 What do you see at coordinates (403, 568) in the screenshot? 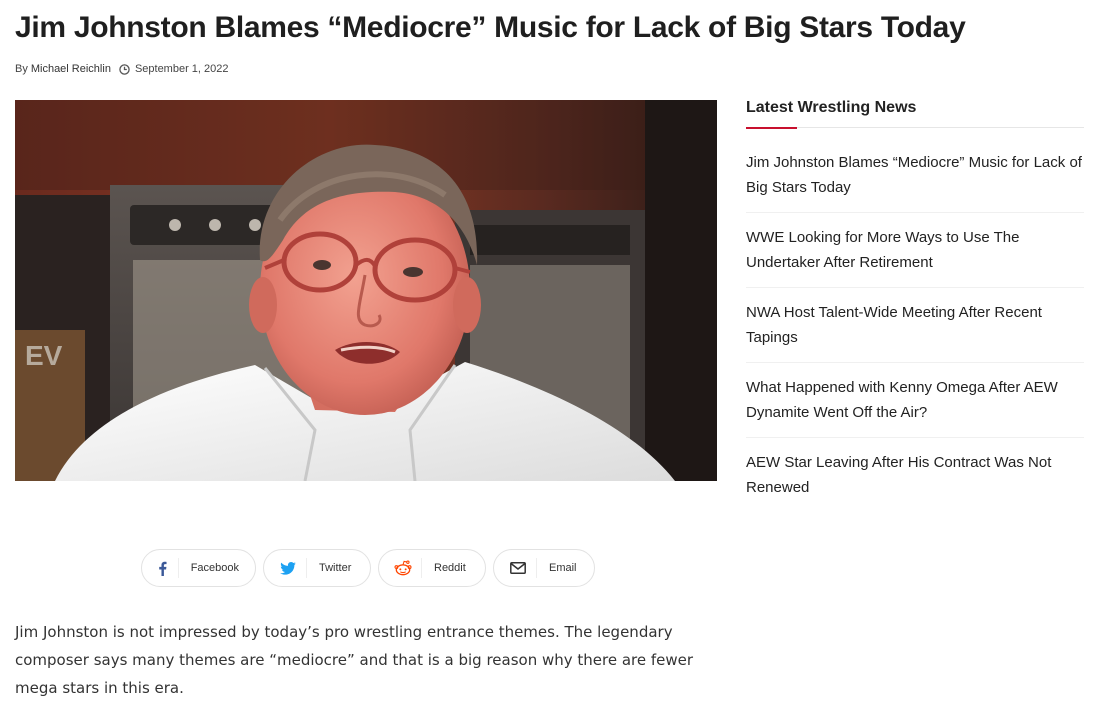
I see `reddit-icon` at bounding box center [403, 568].